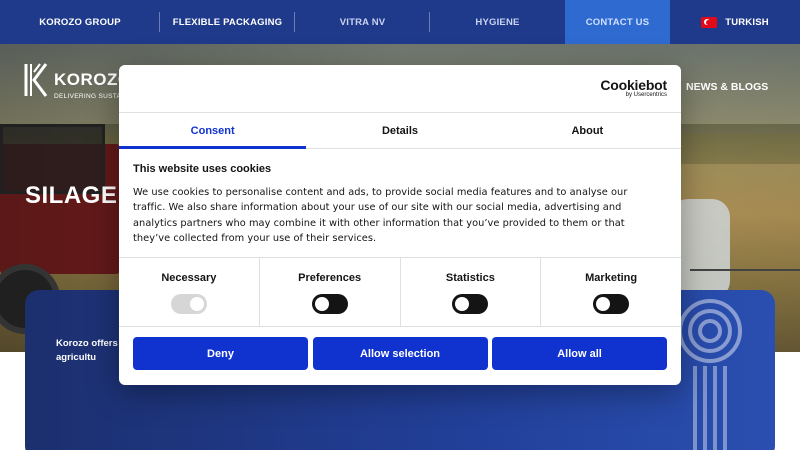 This screenshot has height=450, width=800. I want to click on category-statistics: Statistics, so click(471, 292).